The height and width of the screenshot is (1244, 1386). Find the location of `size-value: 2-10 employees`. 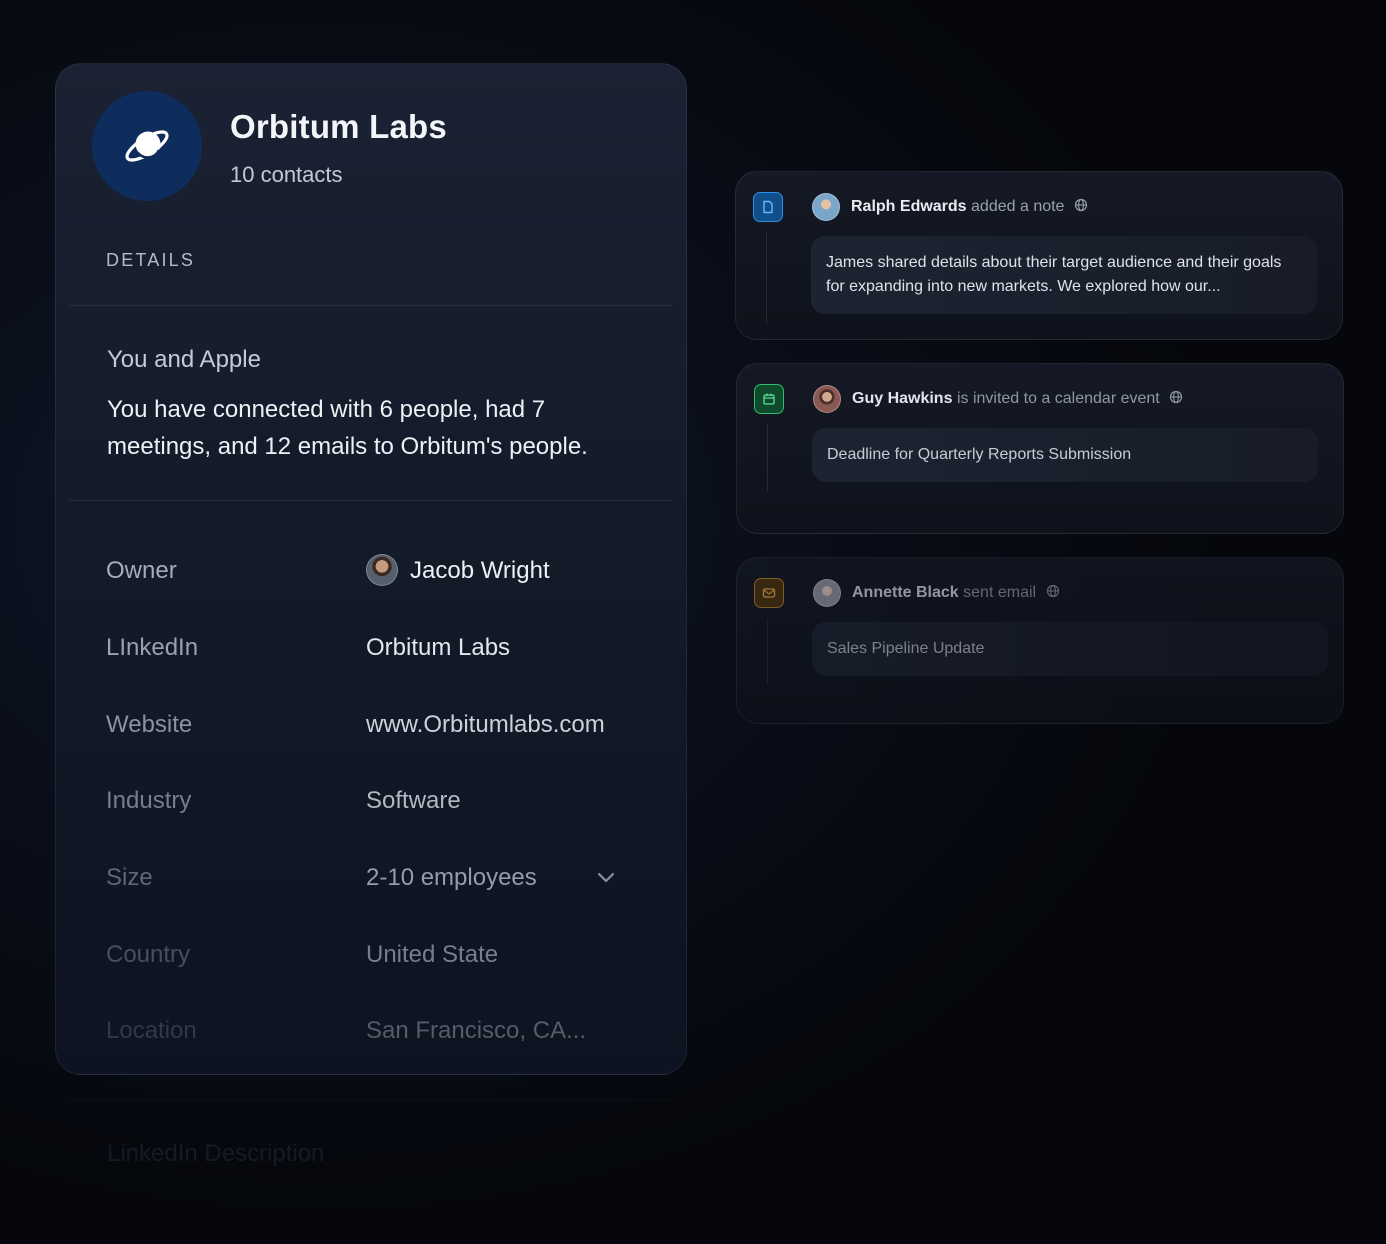

size-value: 2-10 employees is located at coordinates (451, 878).